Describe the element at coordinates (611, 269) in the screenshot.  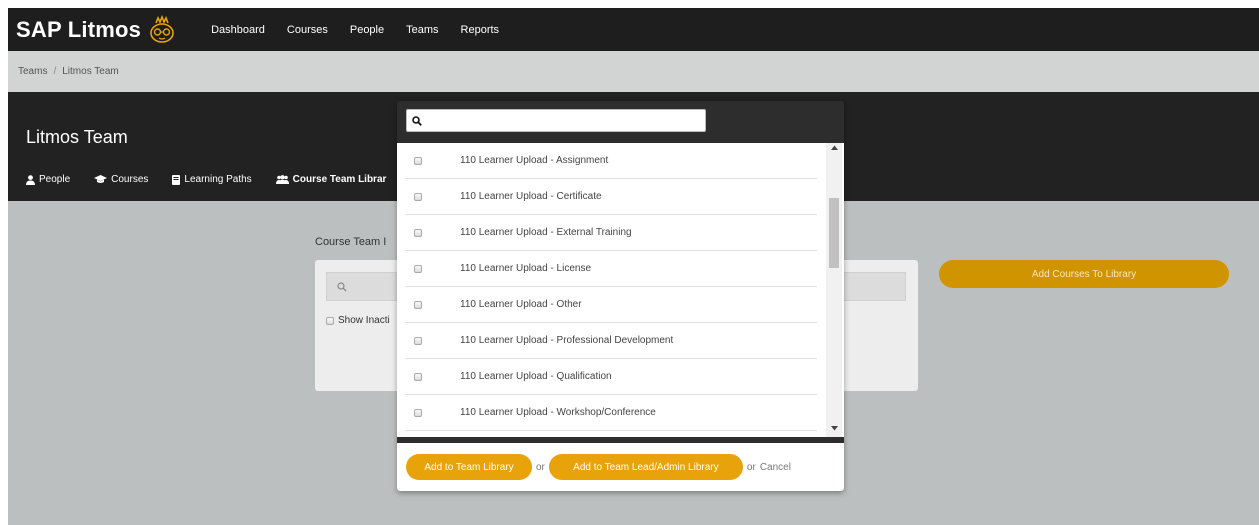
I see `list-item: 110 Learner Upload - License` at that location.